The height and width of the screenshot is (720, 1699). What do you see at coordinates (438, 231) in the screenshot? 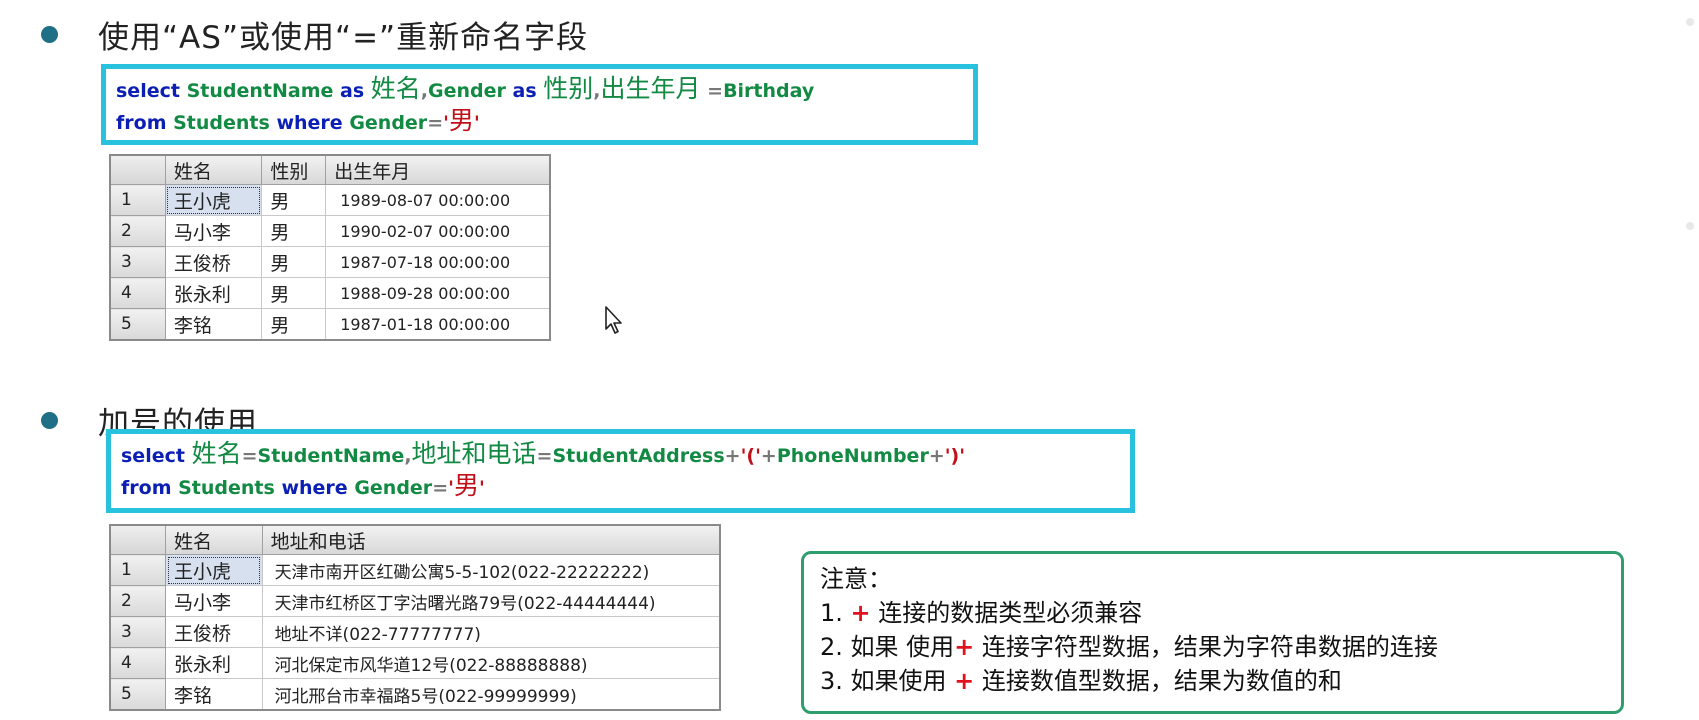
I see `grid-cell-birthdate: 1990-02-07 00:00:00` at bounding box center [438, 231].